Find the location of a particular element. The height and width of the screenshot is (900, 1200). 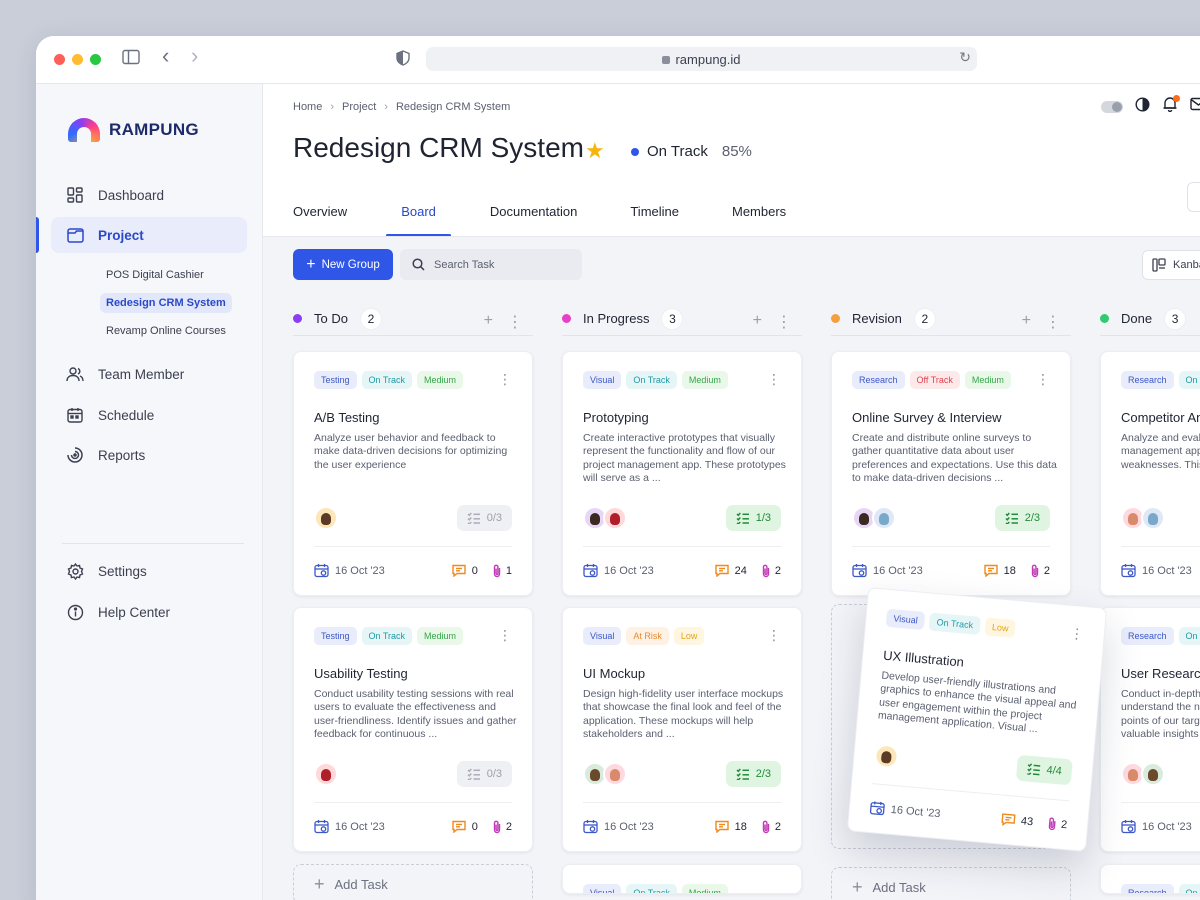

search-input: Search Task is located at coordinates (491, 264).